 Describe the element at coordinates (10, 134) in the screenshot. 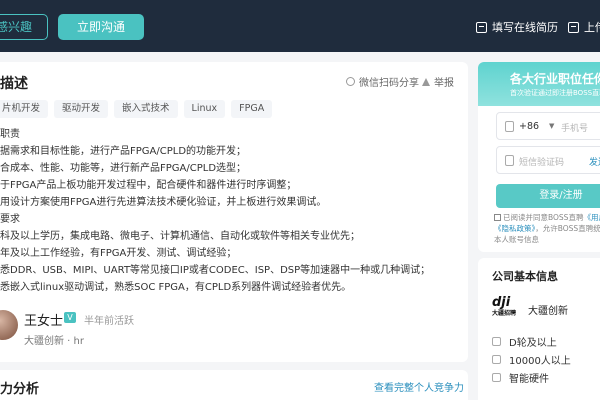

I see `description-heading: 职责` at that location.